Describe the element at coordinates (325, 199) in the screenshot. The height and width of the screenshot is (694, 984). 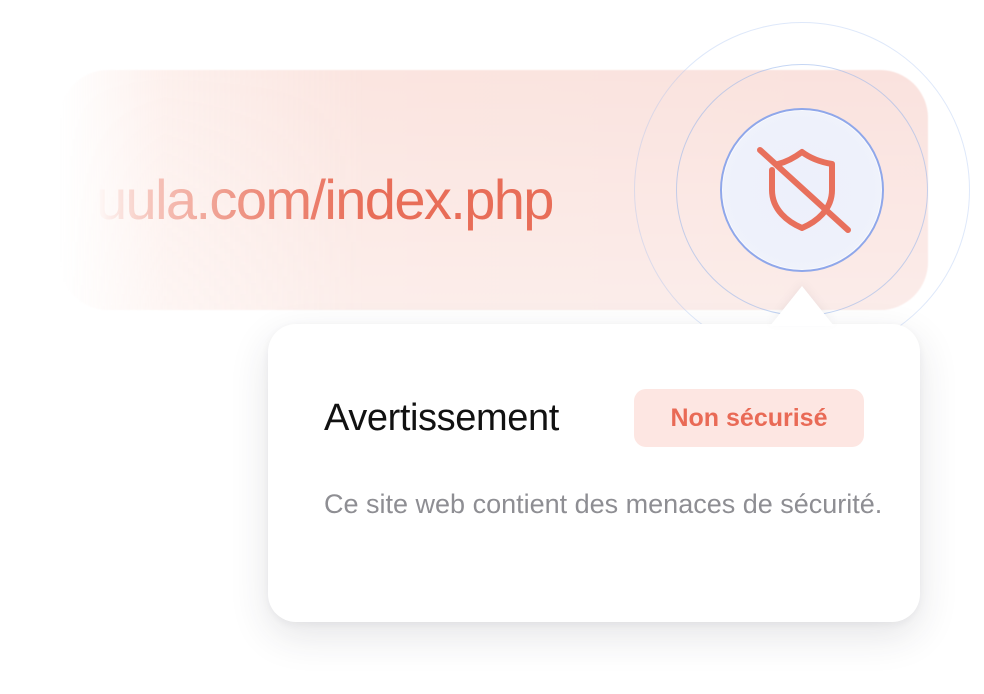
I see `url-text: uula.com/index.php` at that location.